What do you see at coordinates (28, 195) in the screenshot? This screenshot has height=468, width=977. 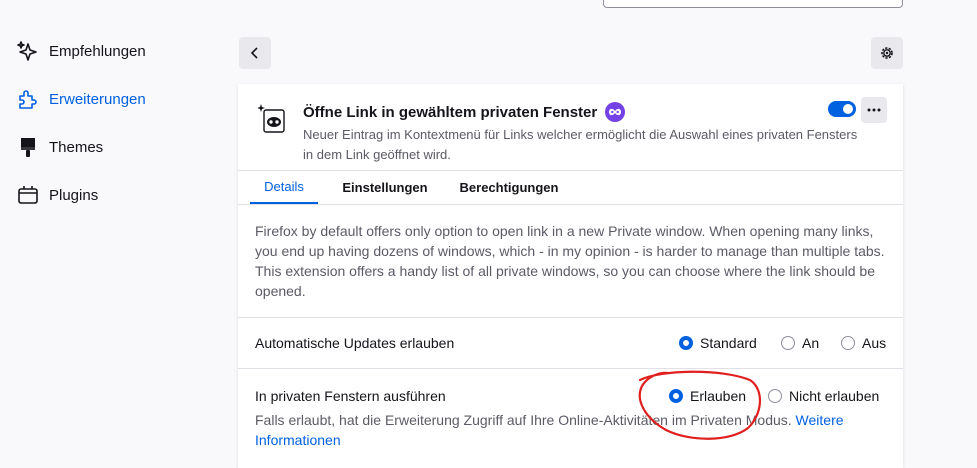 I see `plugin-icon` at bounding box center [28, 195].